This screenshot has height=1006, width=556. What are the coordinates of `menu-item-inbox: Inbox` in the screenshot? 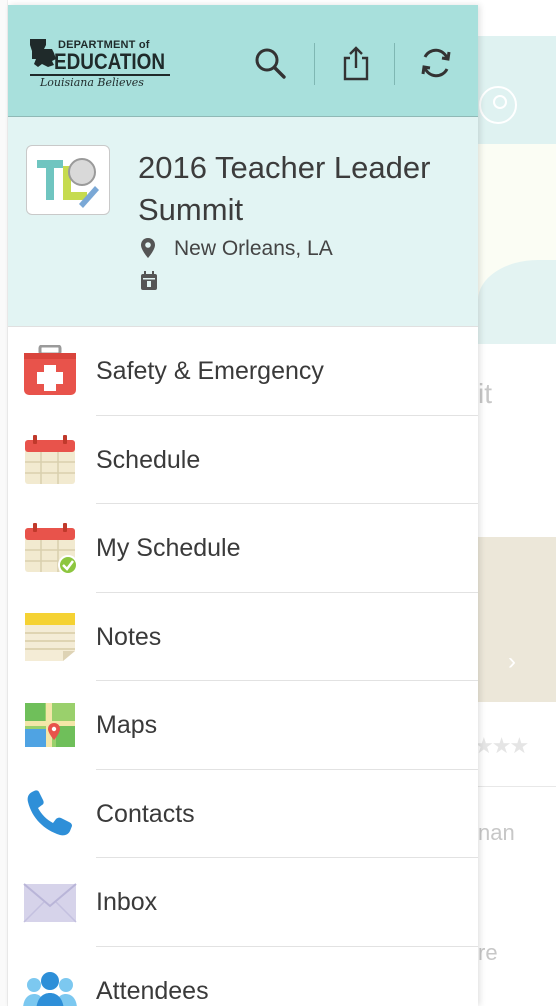 It's located at (243, 902).